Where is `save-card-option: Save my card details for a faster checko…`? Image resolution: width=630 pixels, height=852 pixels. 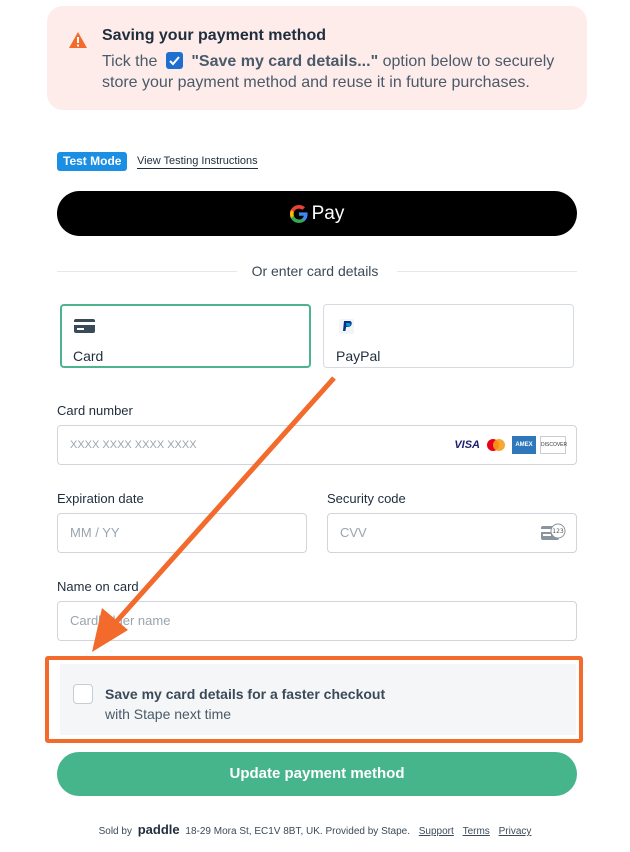
save-card-option: Save my card details for a faster checko… is located at coordinates (318, 699).